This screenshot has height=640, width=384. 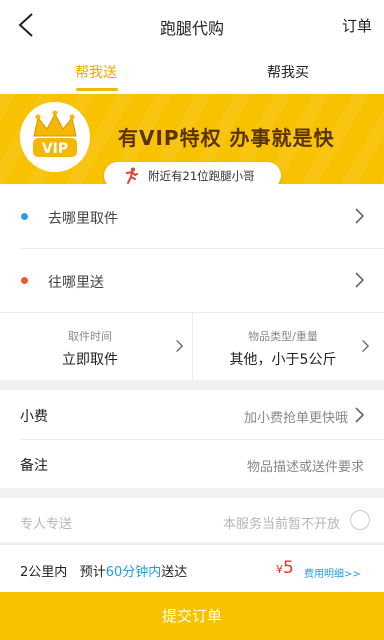 I want to click on dropoff-dot-icon, so click(x=24, y=280).